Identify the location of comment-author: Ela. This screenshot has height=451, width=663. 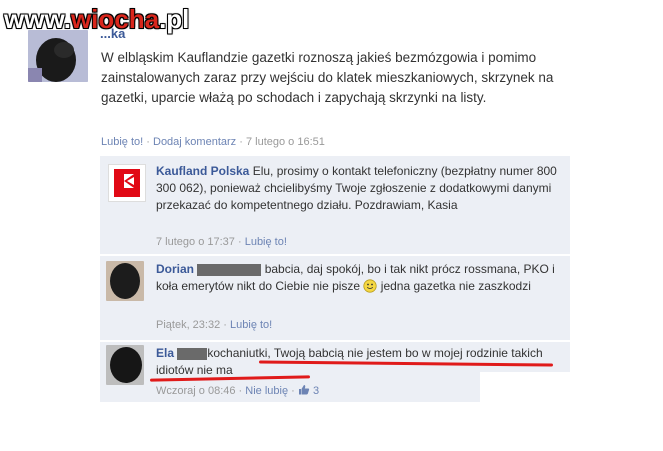
(165, 353).